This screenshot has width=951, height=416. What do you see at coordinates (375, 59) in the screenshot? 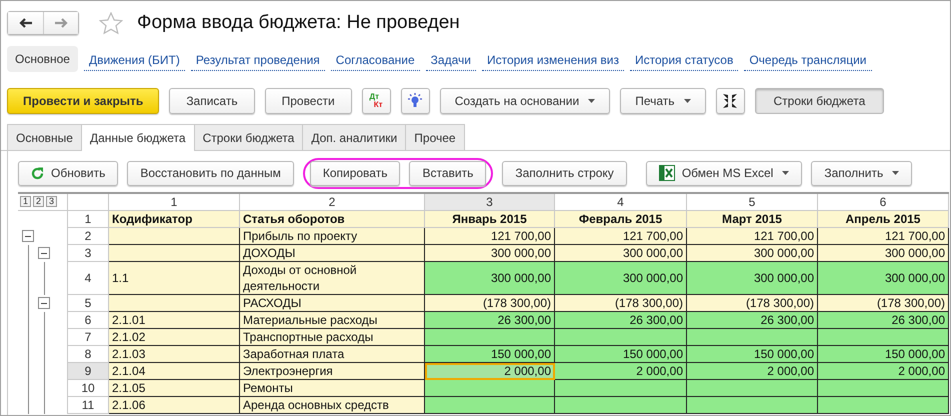
I see `section-link: Согласование` at bounding box center [375, 59].